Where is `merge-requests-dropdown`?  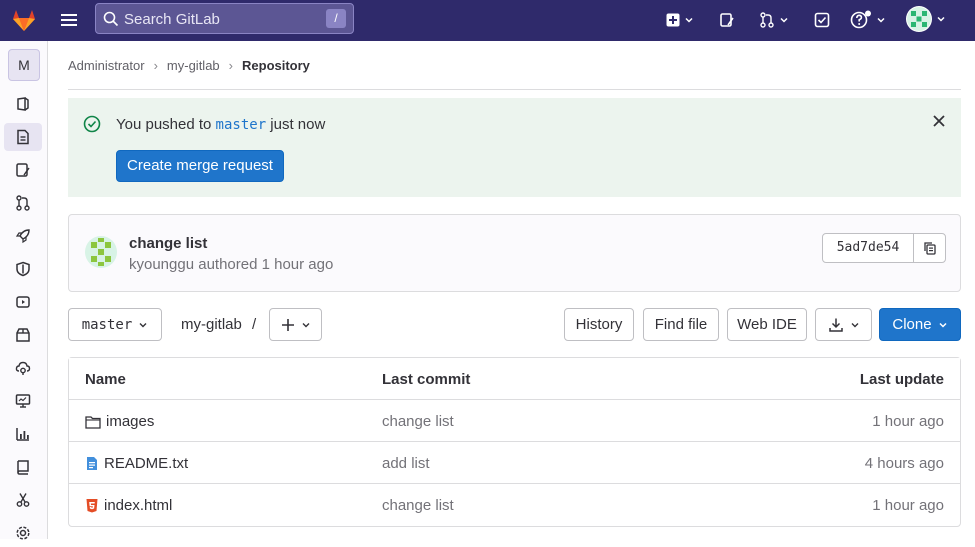
merge-requests-dropdown is located at coordinates (774, 20).